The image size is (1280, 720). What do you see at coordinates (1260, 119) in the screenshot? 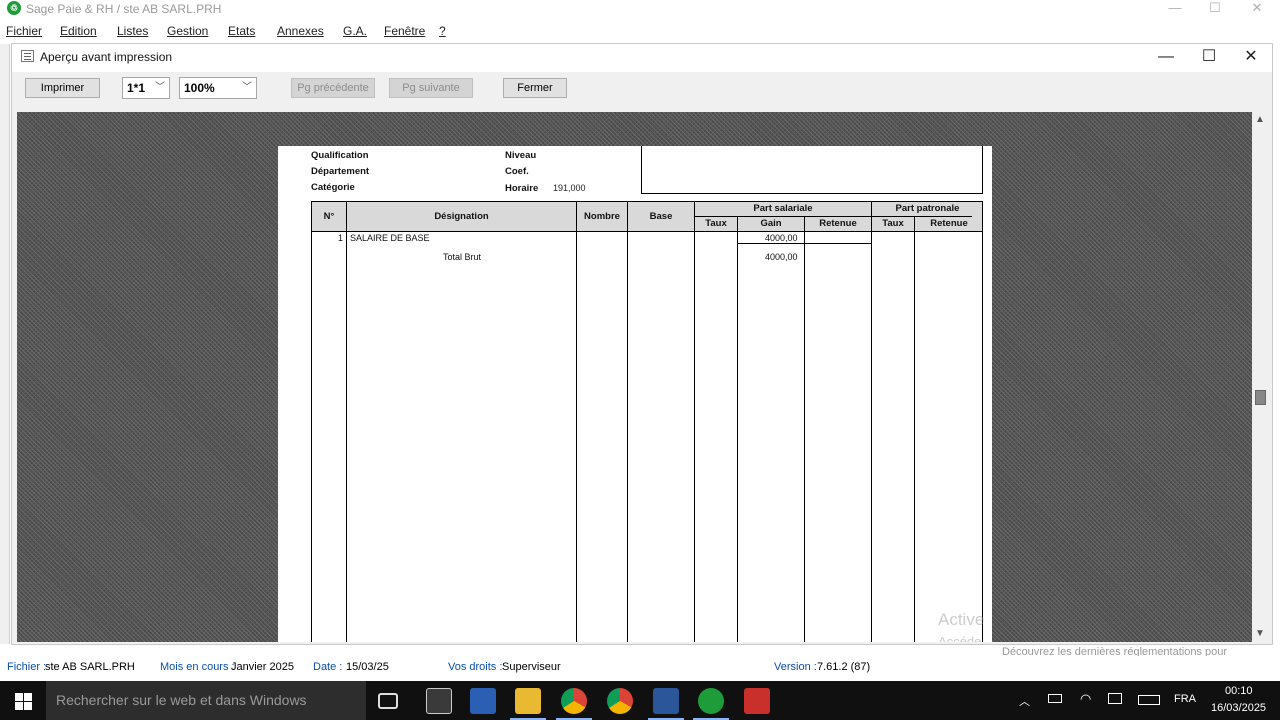
I see `scroll-up-icon: ▲` at bounding box center [1260, 119].